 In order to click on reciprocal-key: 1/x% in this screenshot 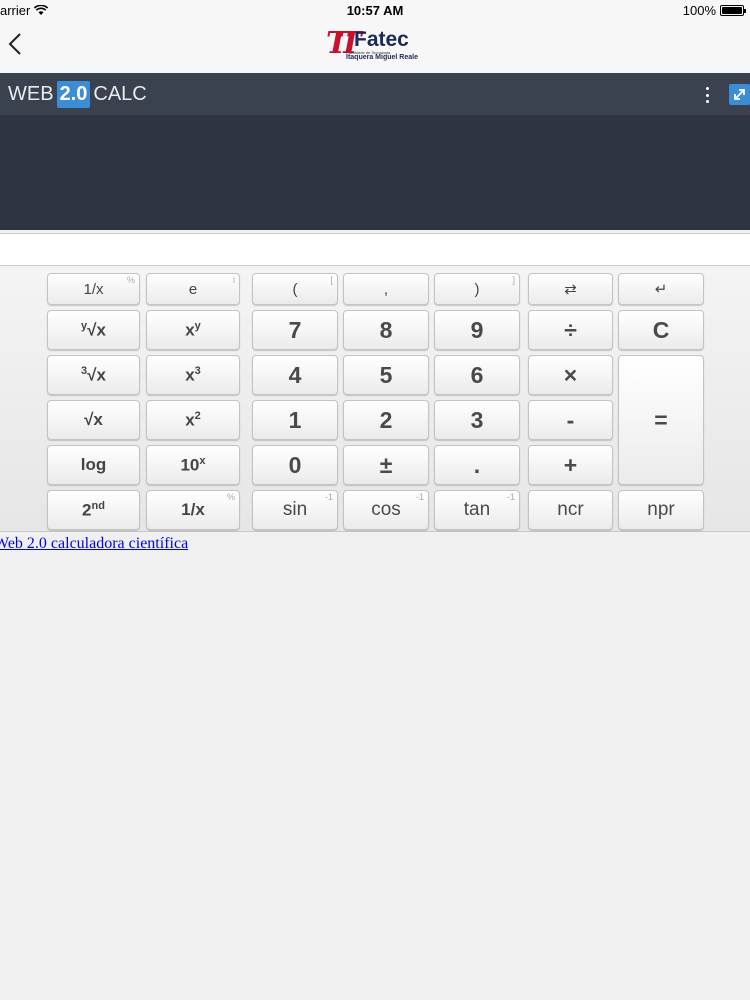, I will do `click(93, 289)`.